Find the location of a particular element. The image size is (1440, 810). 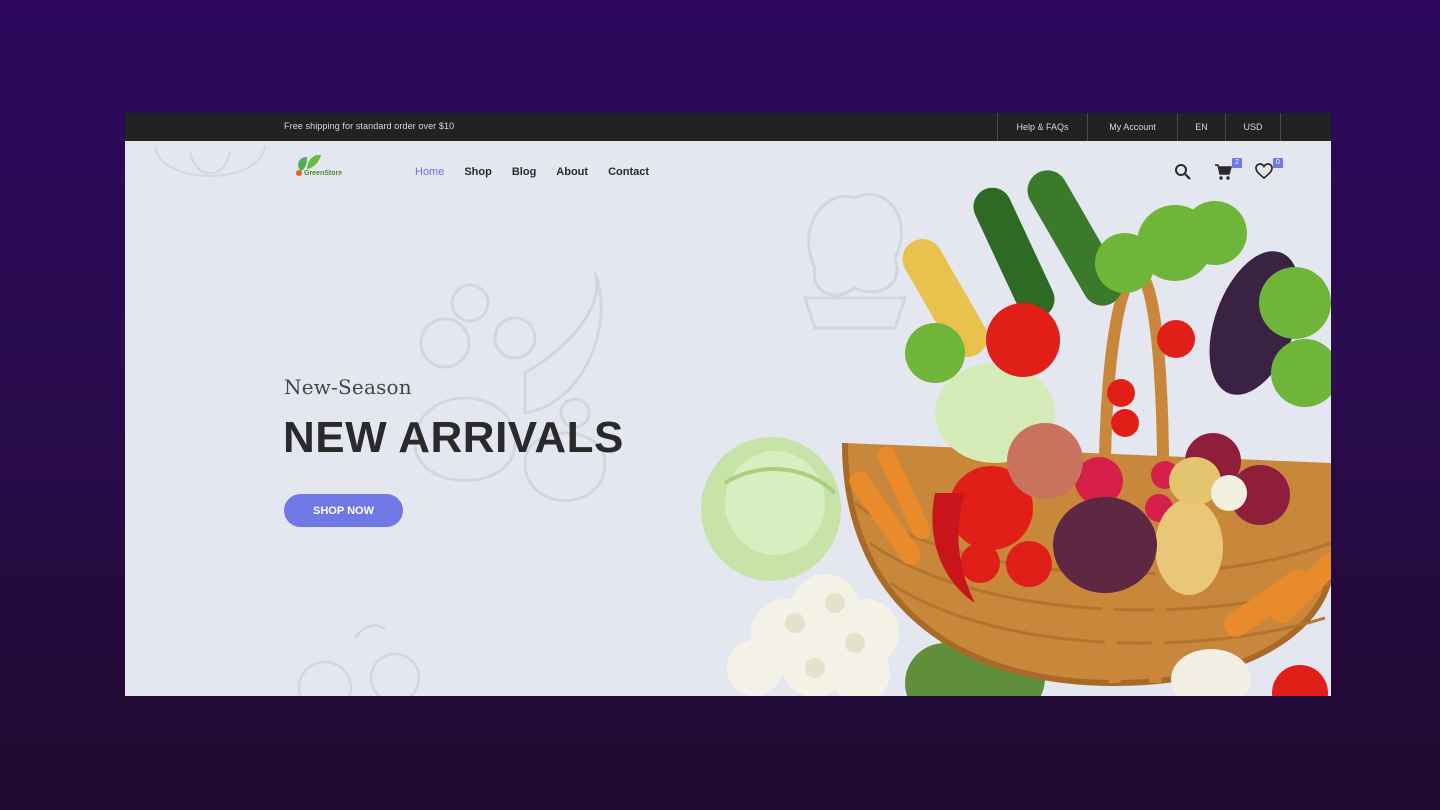

background-doodle-fruits is located at coordinates (510, 387).